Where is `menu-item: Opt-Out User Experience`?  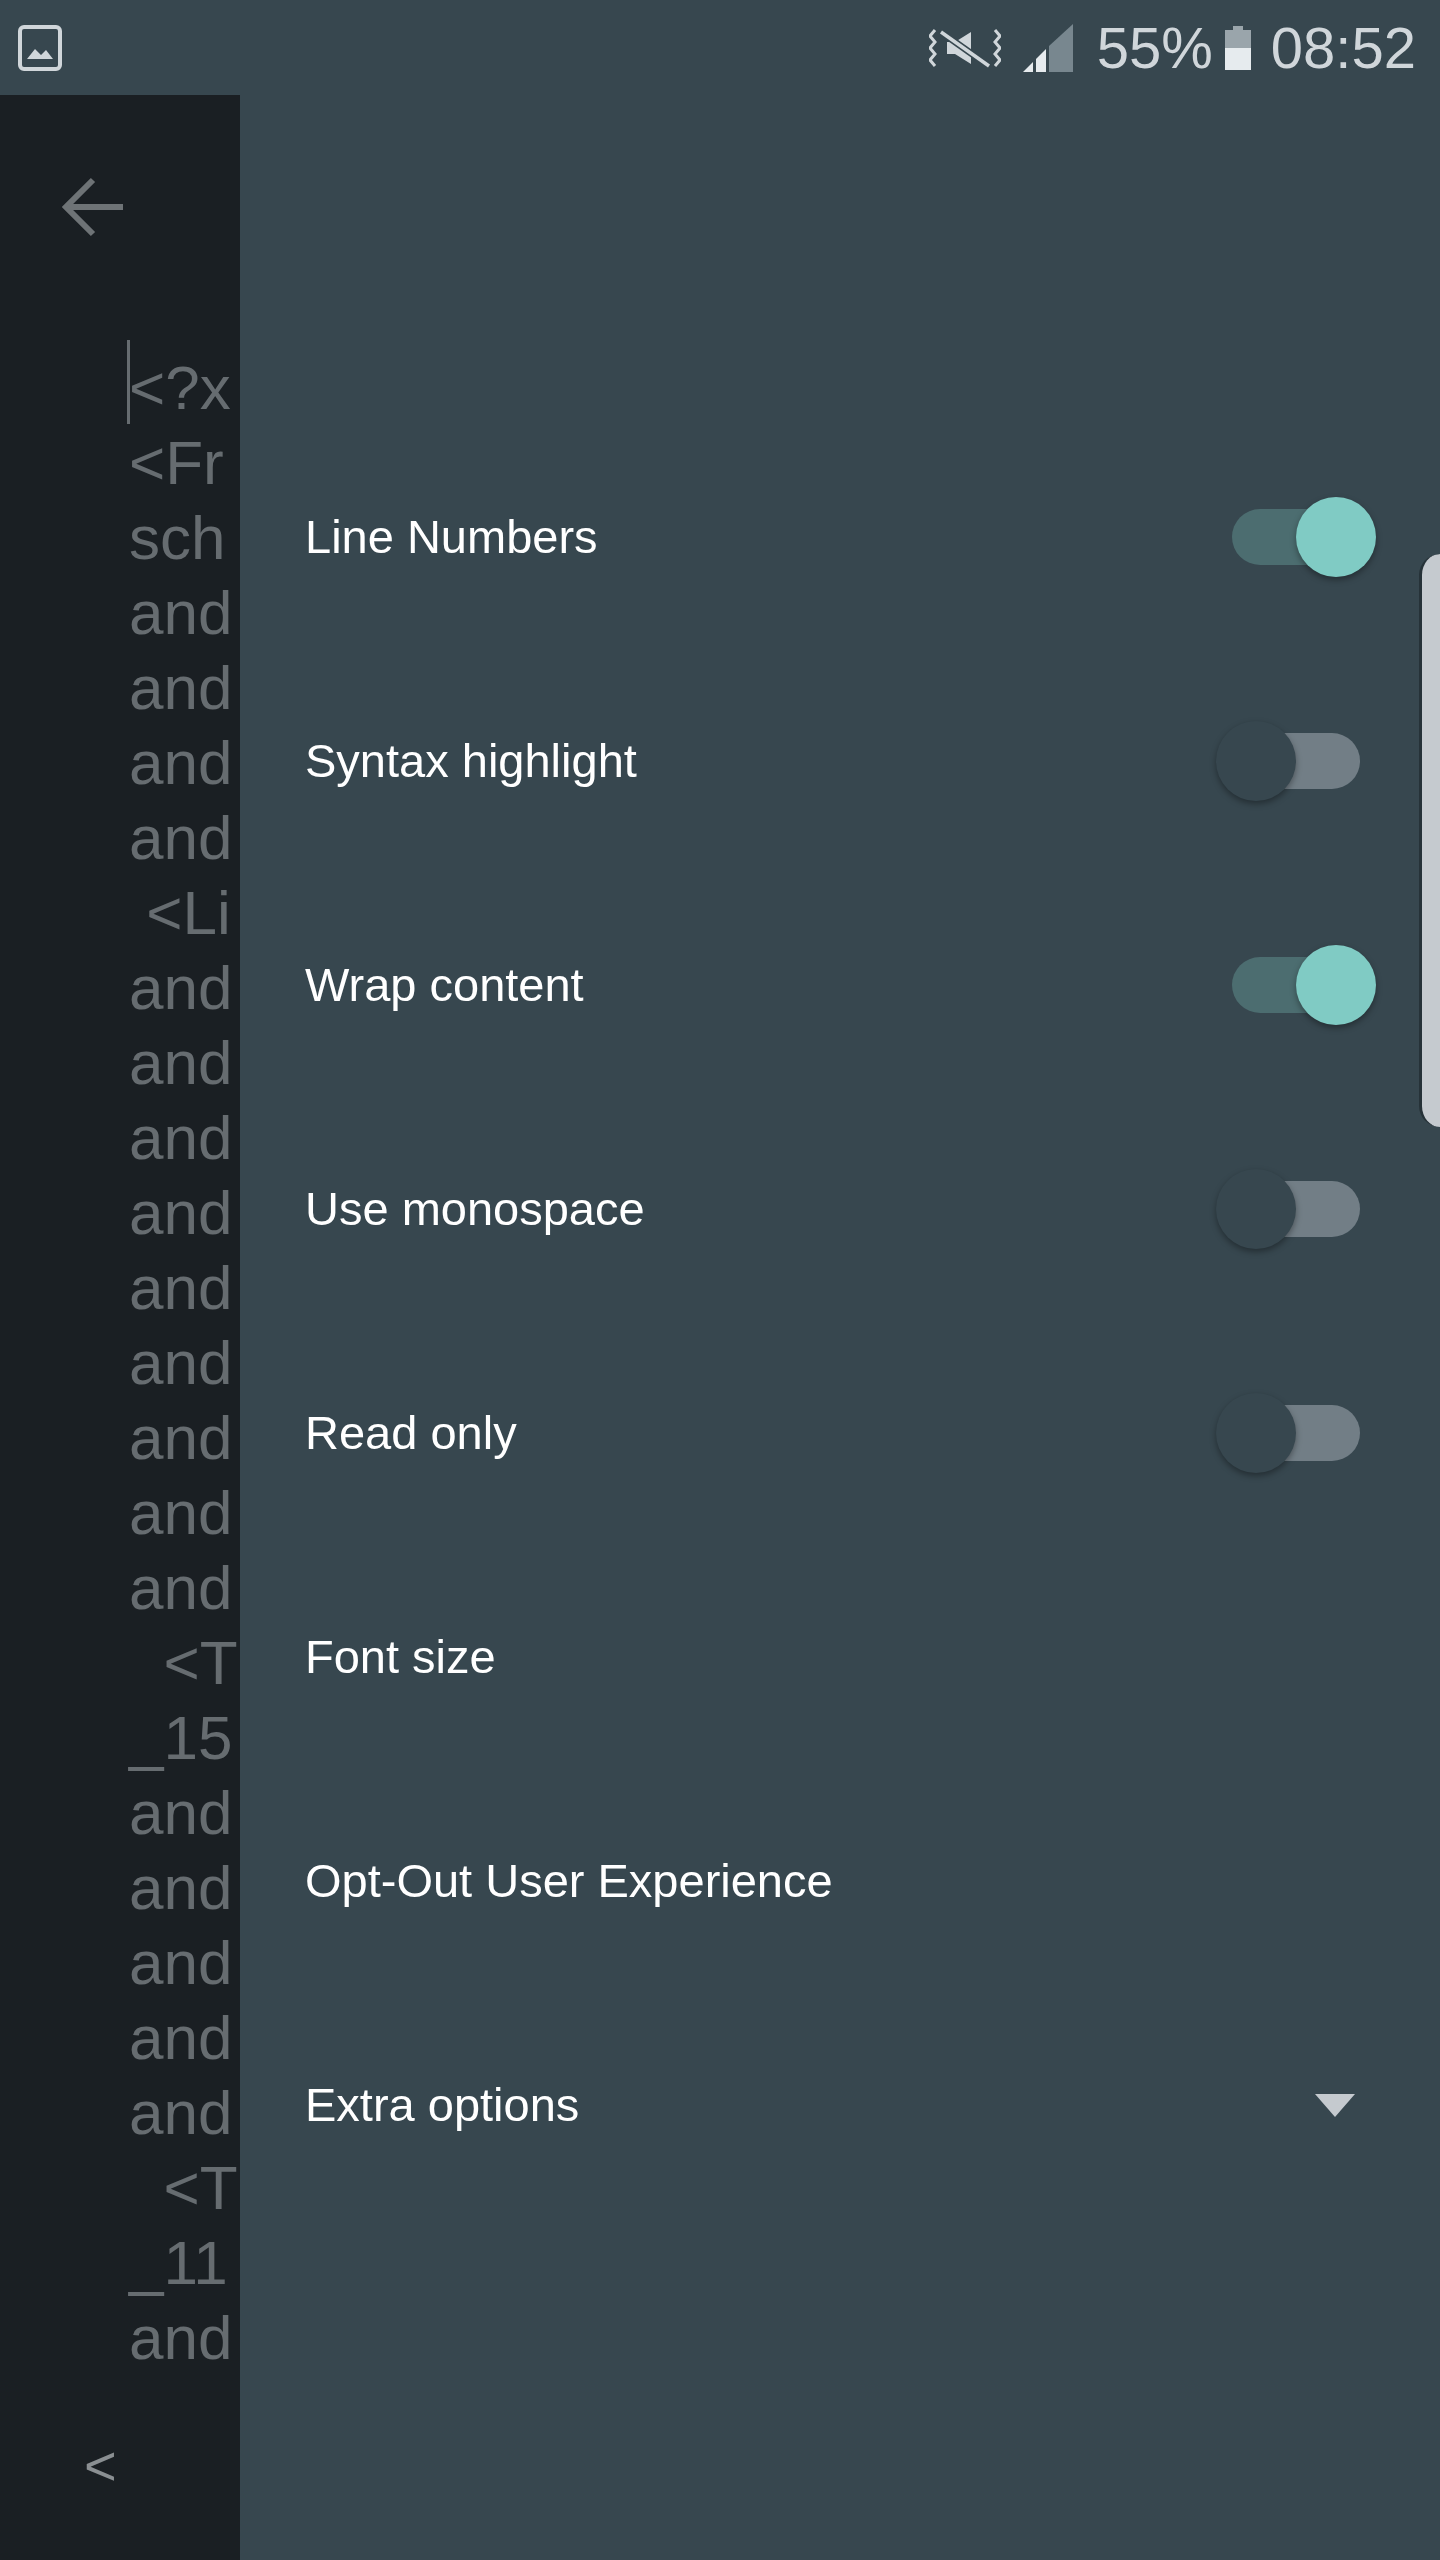
menu-item: Opt-Out User Experience is located at coordinates (569, 1881).